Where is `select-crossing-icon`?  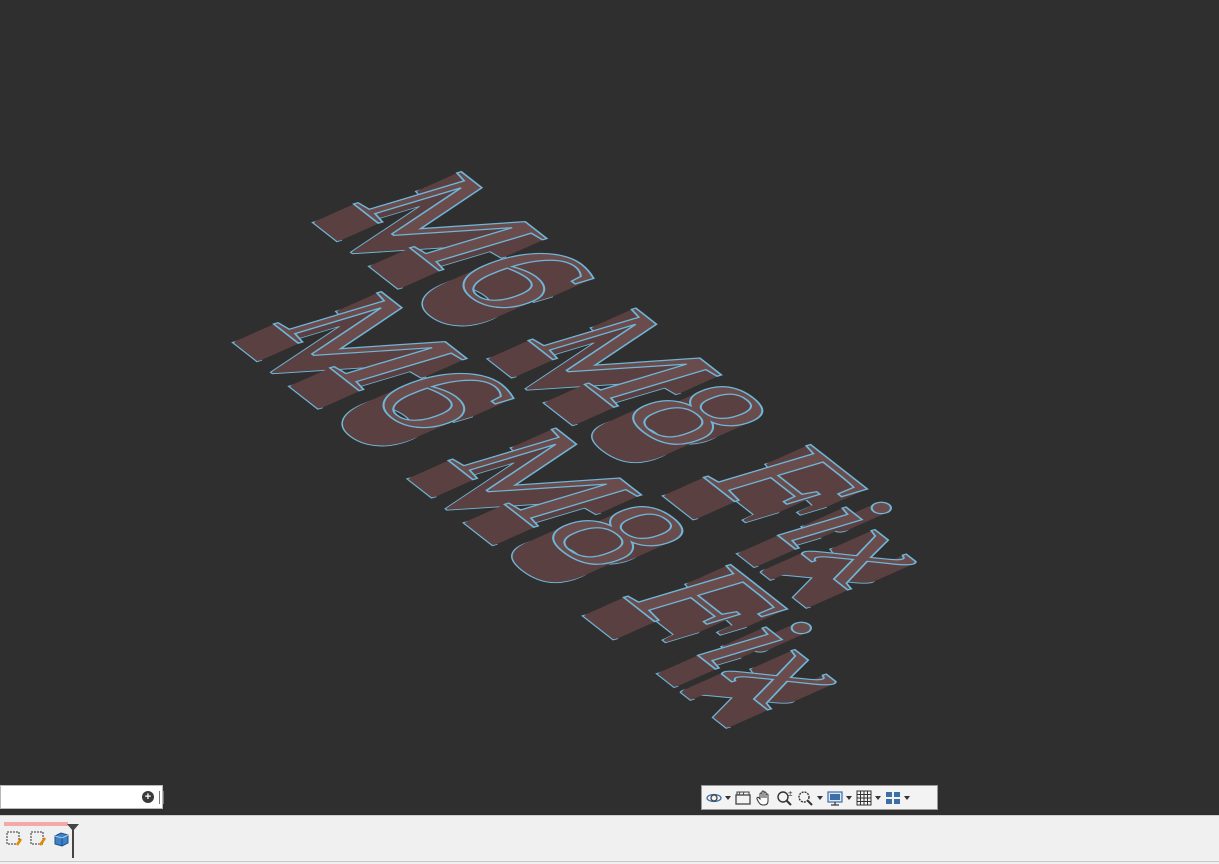
select-crossing-icon is located at coordinates (38, 838).